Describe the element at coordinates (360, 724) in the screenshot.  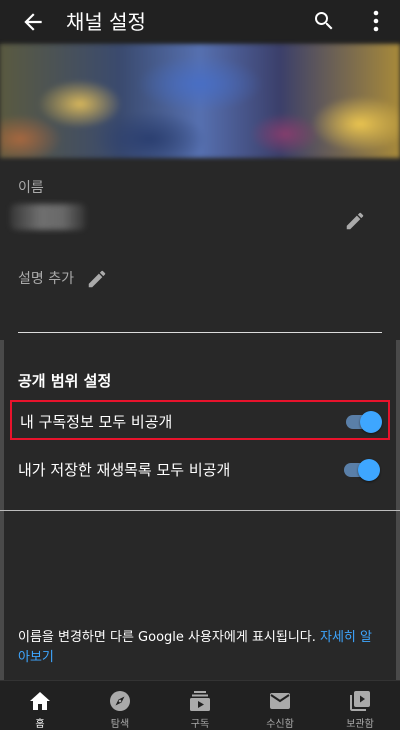
I see `nav-label-library: 보관함` at that location.